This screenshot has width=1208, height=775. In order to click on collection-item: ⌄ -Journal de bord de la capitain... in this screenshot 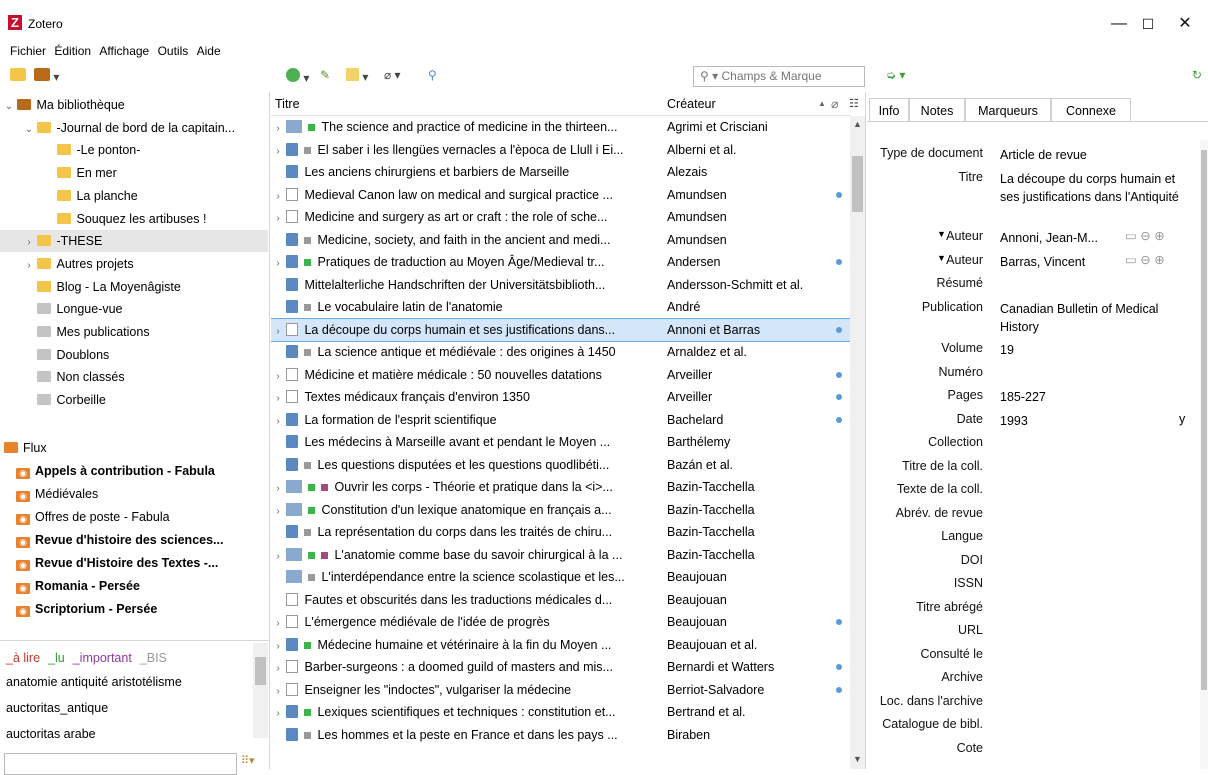, I will do `click(134, 128)`.